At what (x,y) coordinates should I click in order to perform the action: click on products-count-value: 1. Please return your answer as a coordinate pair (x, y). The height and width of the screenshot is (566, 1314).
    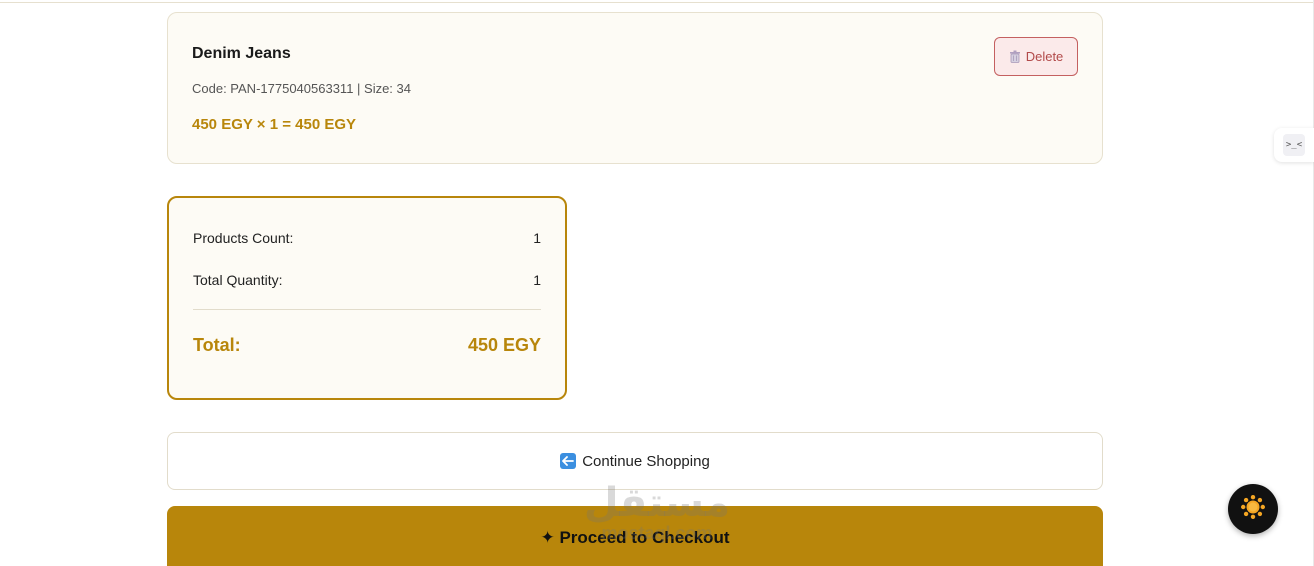
    Looking at the image, I should click on (537, 238).